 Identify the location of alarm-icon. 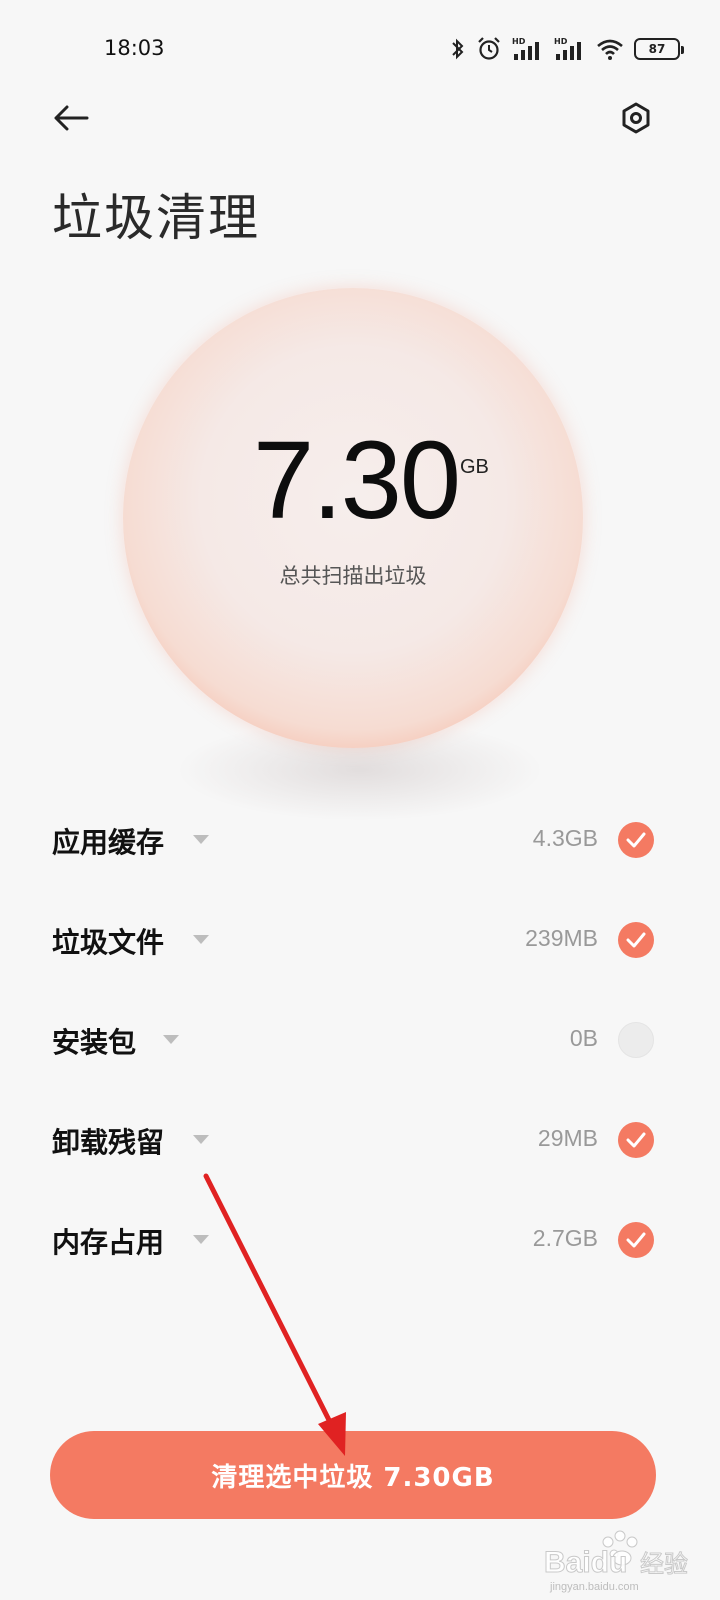
(489, 48).